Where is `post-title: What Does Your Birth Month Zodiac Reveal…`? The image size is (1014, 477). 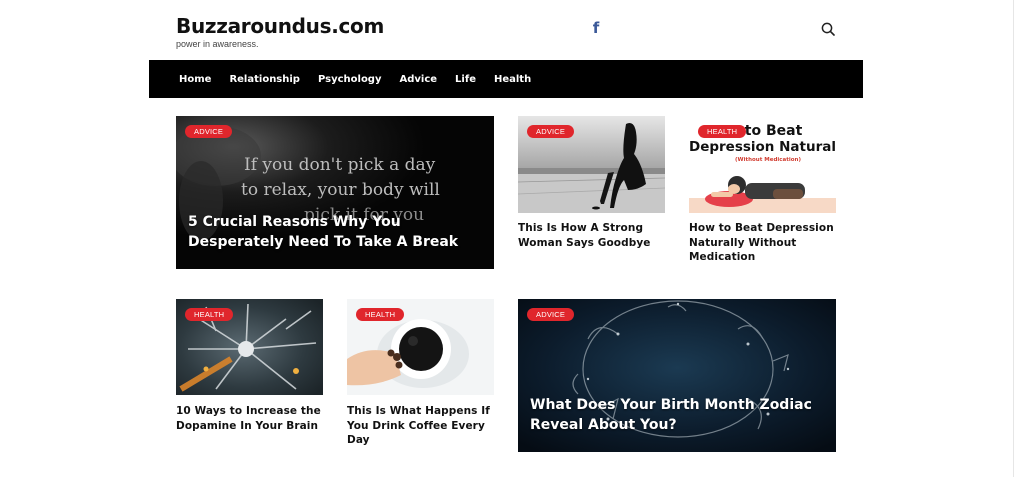 post-title: What Does Your Birth Month Zodiac Reveal… is located at coordinates (677, 415).